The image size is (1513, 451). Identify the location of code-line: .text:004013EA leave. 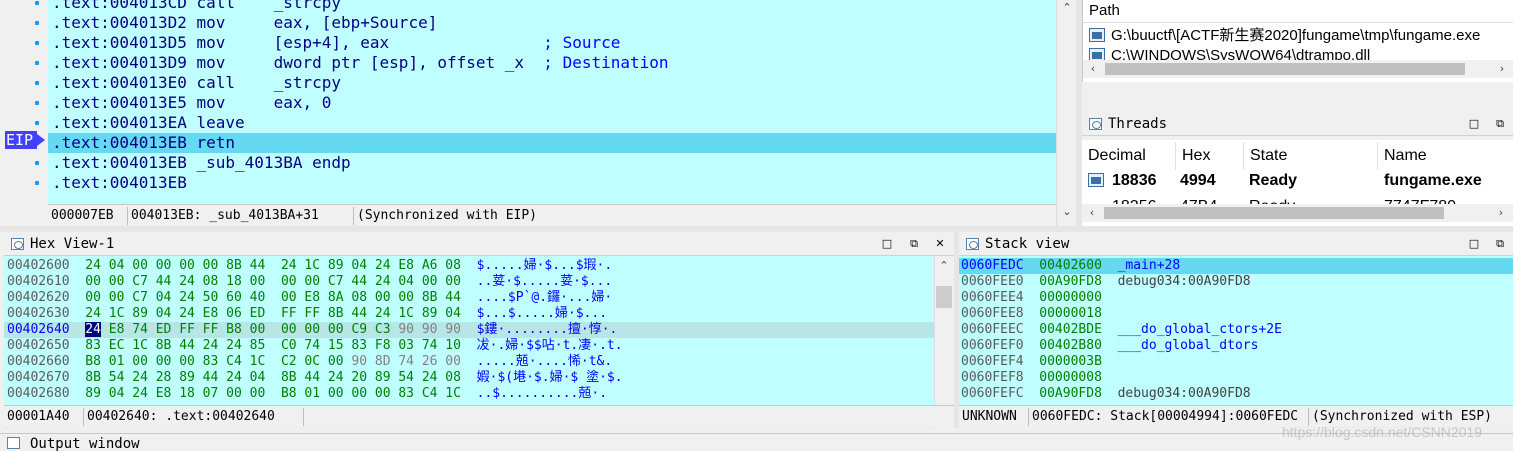
(148, 123).